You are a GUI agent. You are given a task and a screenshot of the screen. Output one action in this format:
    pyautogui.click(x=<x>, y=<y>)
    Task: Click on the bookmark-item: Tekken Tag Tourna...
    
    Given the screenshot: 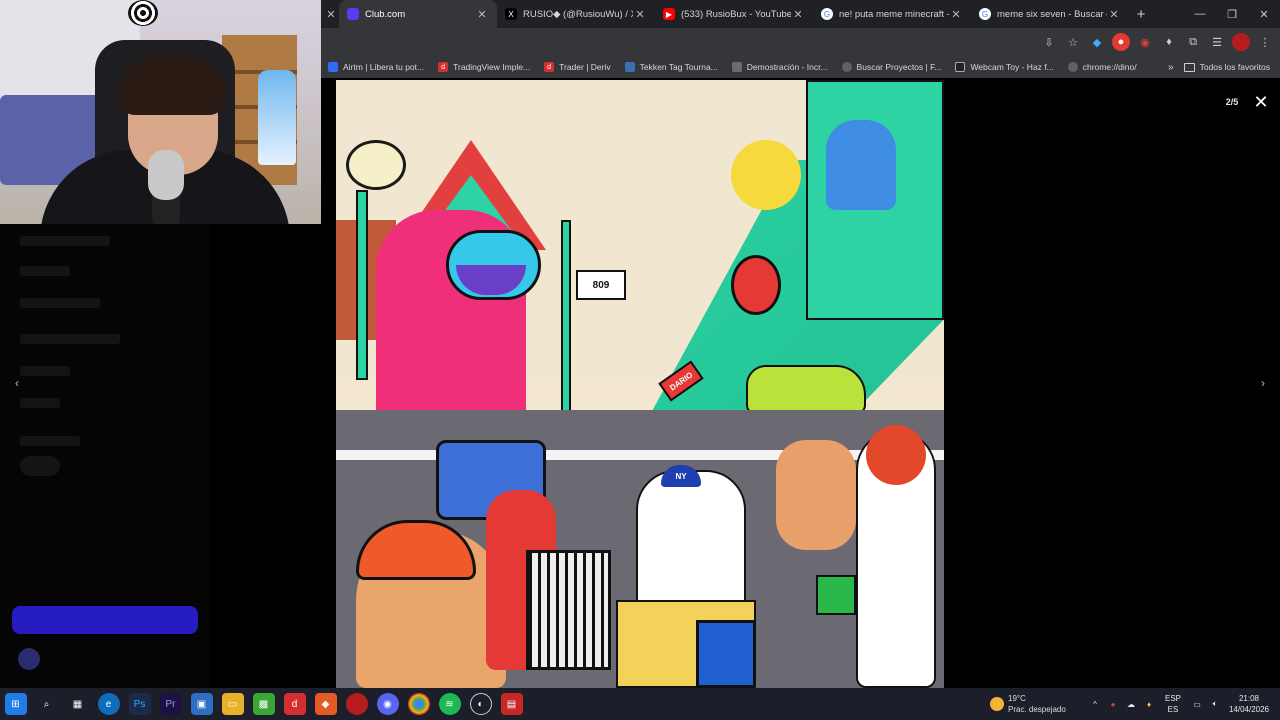 What is the action you would take?
    pyautogui.click(x=671, y=67)
    